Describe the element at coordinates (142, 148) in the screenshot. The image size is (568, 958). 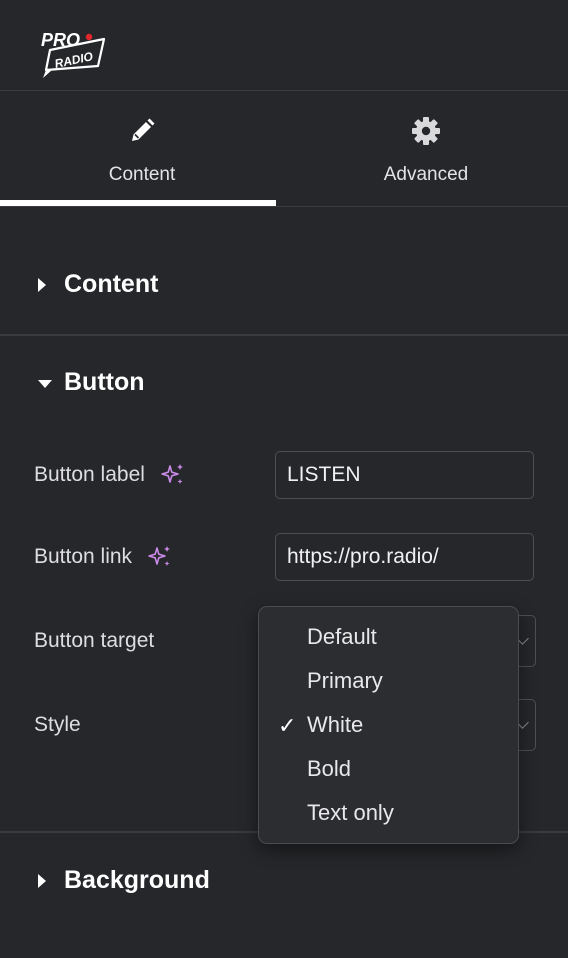
I see `tab-content: Content` at that location.